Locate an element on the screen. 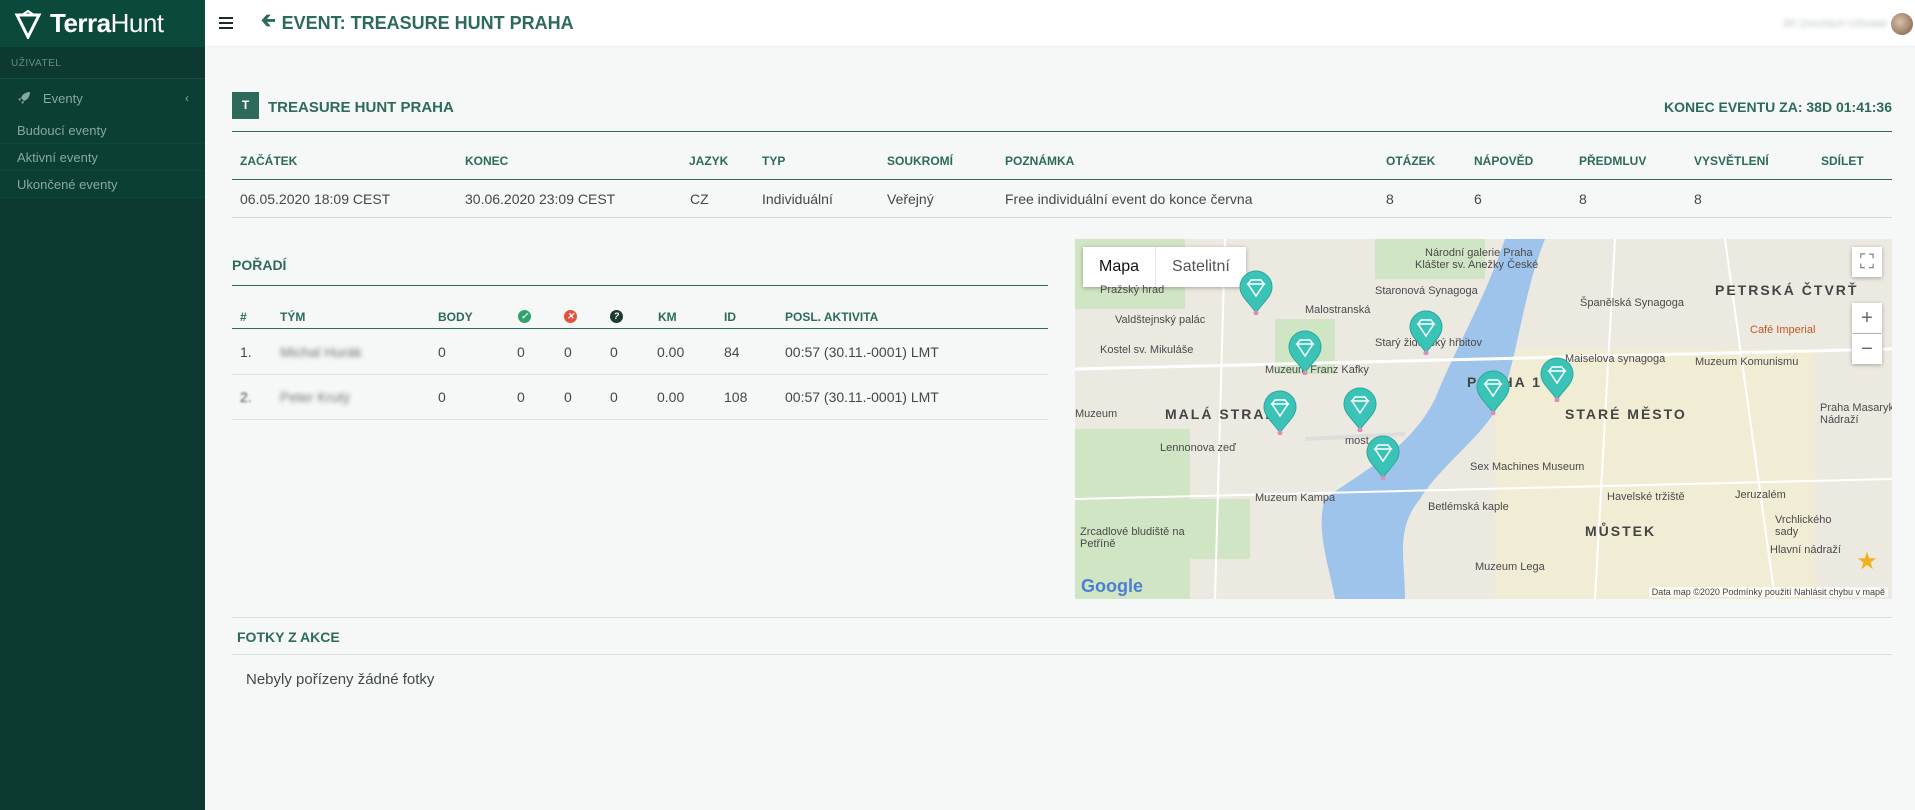 The image size is (1915, 810). fullscreen-icon: ⛶ is located at coordinates (1867, 262).